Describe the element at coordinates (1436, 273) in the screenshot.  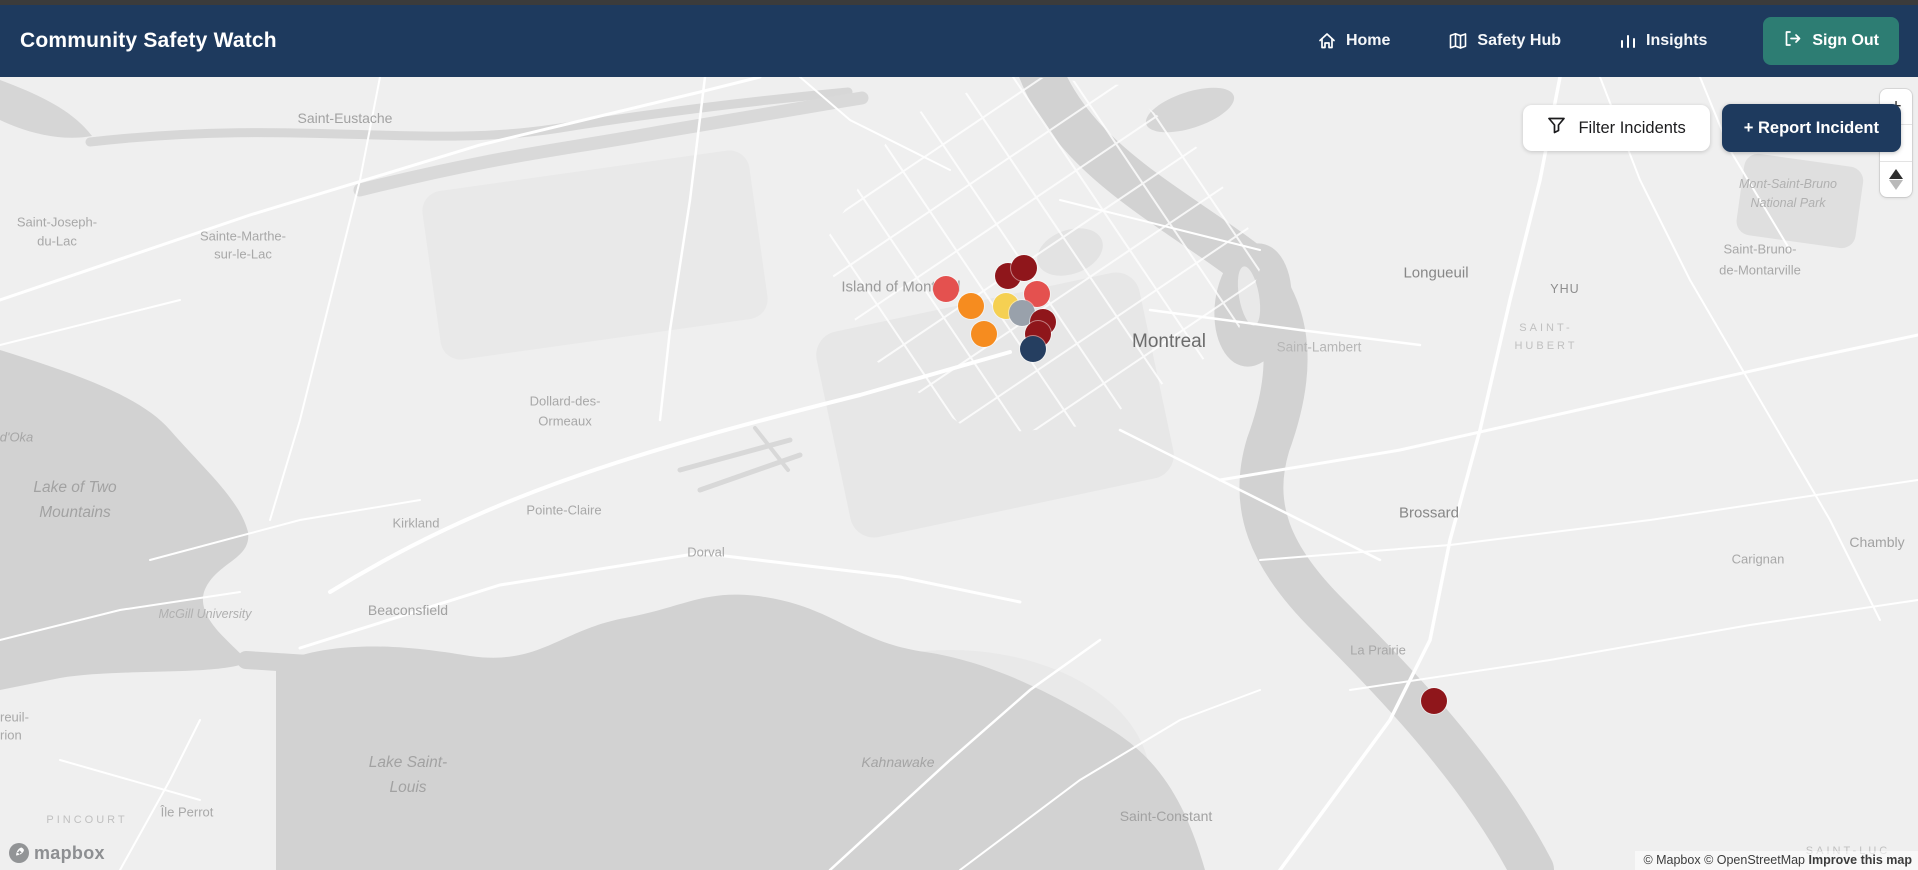
I see `map-label: Longueuil` at that location.